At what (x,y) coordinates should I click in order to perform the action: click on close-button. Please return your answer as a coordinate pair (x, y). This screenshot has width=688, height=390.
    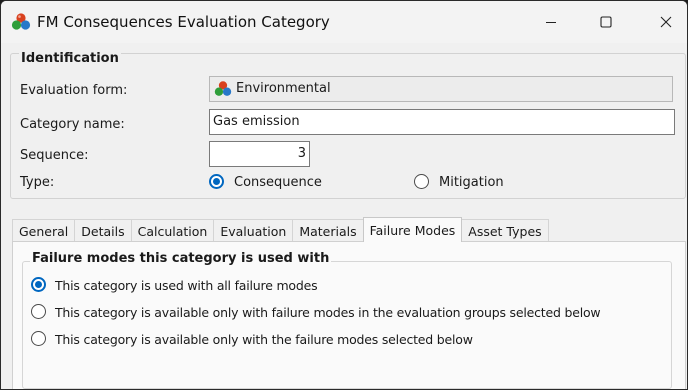
    Looking at the image, I should click on (665, 22).